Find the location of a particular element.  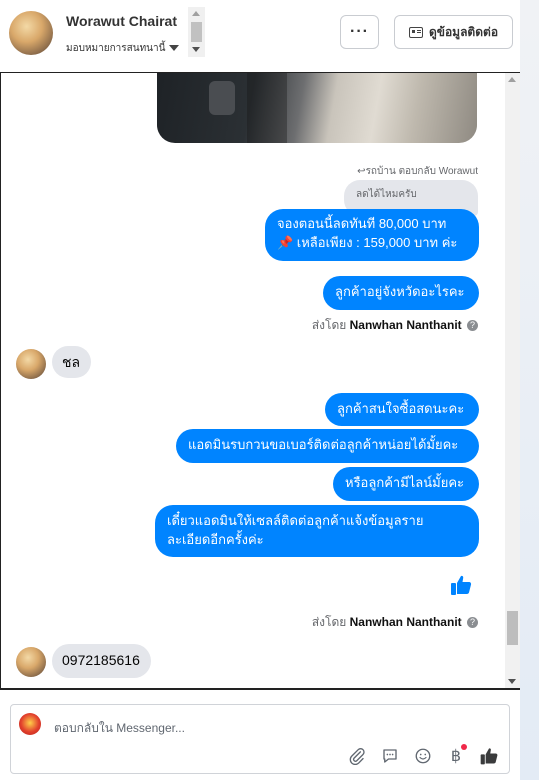

message-text: ลูกค้าอยู่จังหวัดอะไรคะ is located at coordinates (400, 291).